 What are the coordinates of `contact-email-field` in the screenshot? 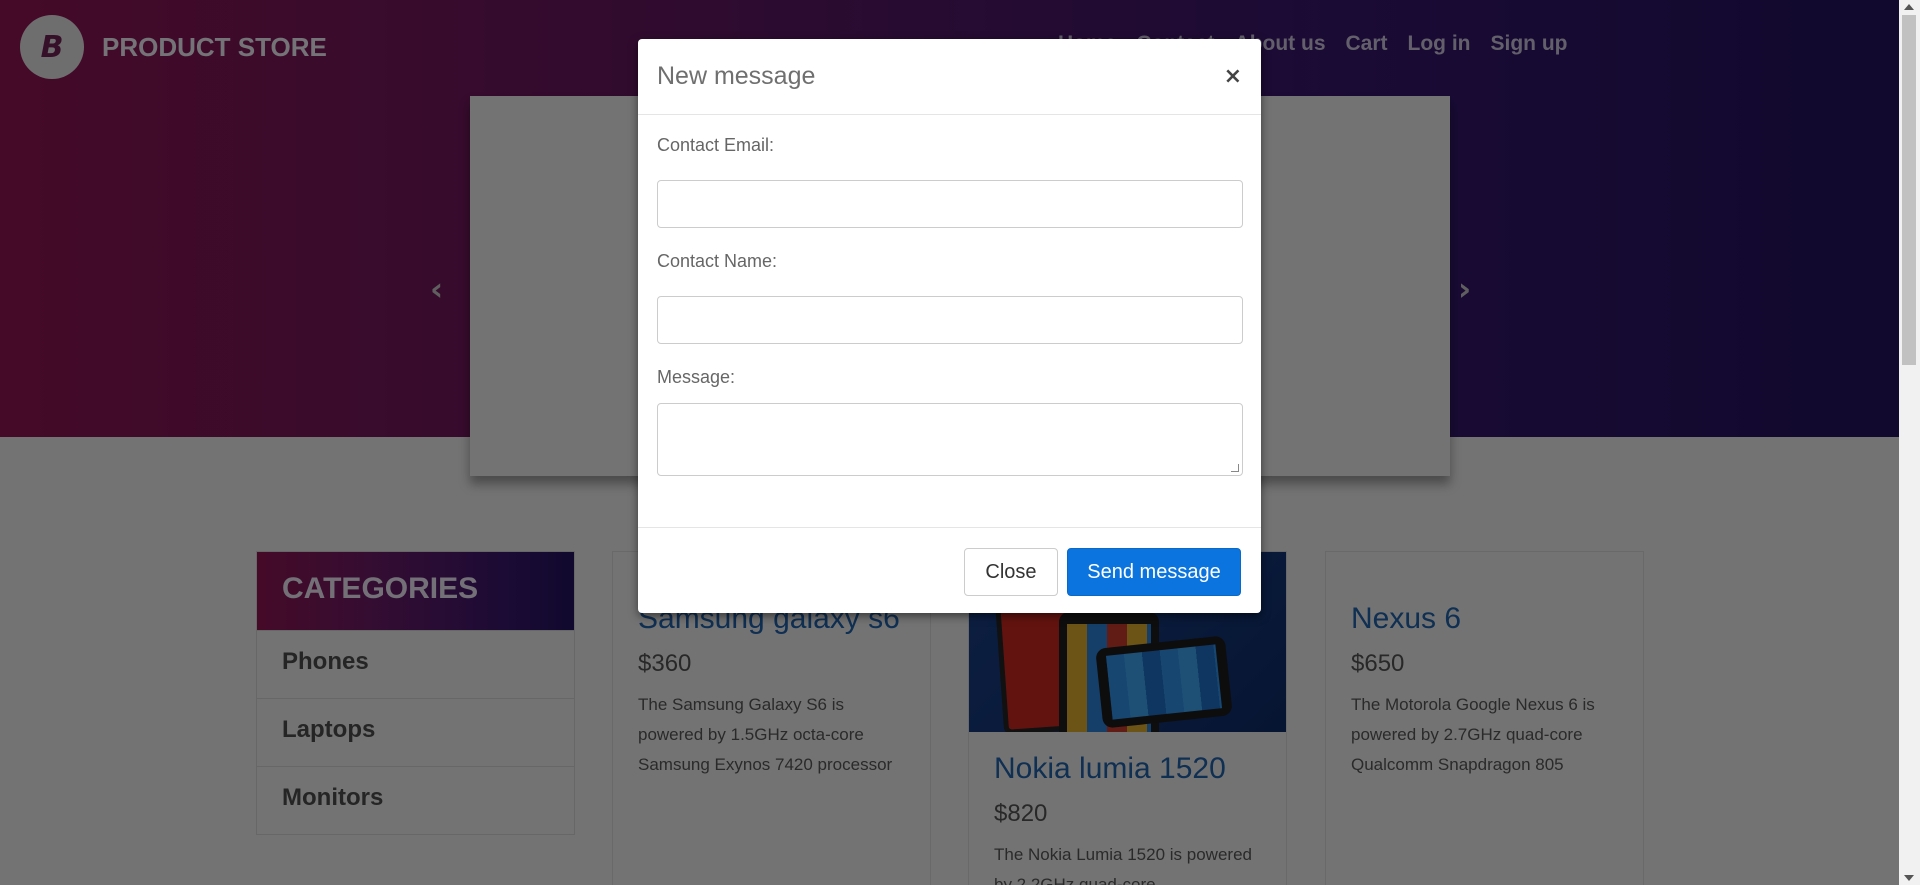 It's located at (950, 204).